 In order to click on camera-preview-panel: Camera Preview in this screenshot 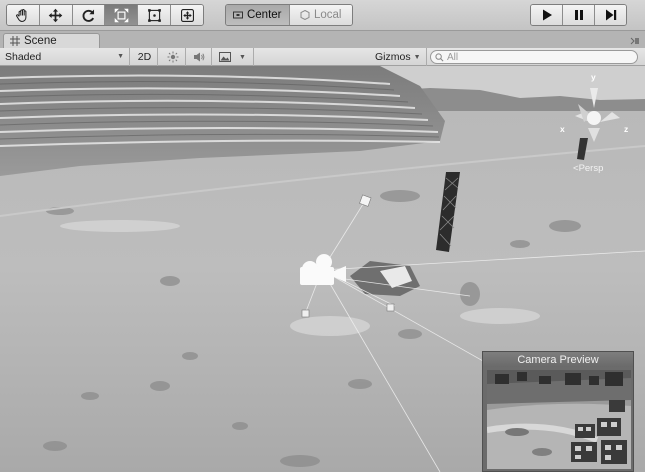, I will do `click(558, 411)`.